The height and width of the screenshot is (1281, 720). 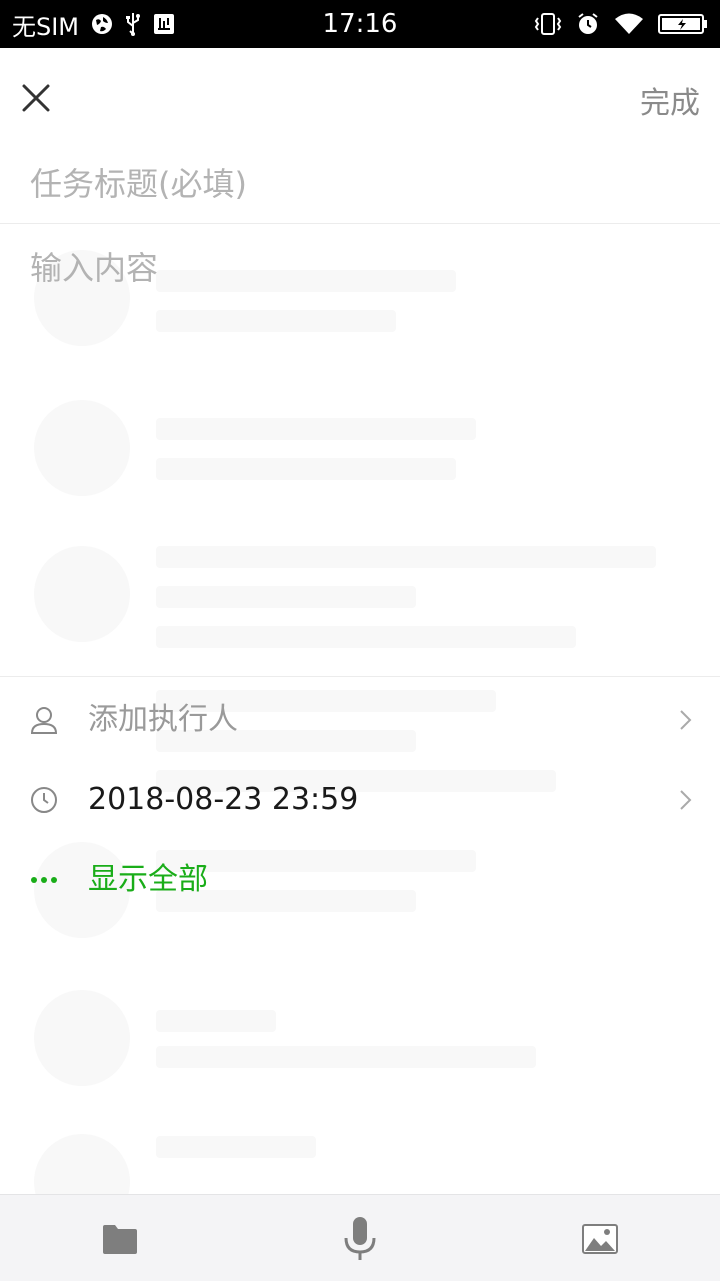 I want to click on add-assignee-label: 添加执行人, so click(x=163, y=719).